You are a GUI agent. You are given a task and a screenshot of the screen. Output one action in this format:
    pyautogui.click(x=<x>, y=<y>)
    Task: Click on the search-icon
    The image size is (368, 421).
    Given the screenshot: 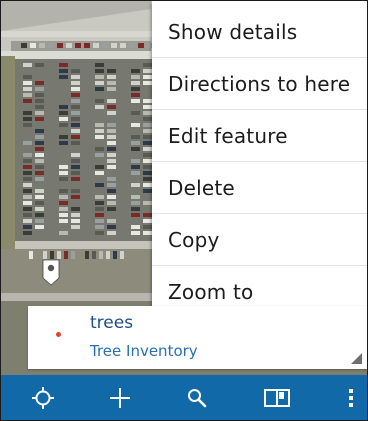 What is the action you would take?
    pyautogui.click(x=197, y=397)
    